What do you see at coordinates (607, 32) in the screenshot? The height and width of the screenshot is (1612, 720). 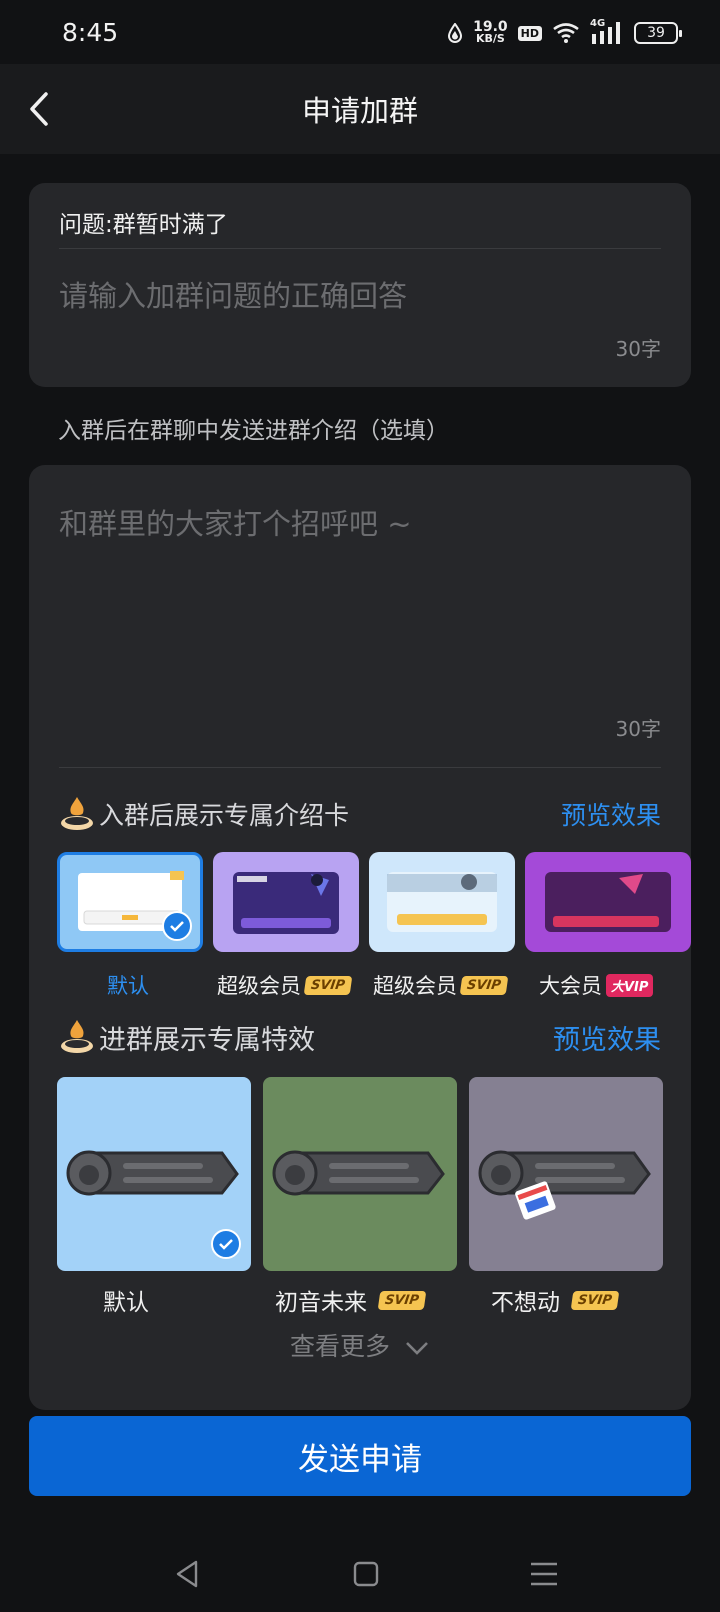 I see `cell-signal-icon: 4G` at bounding box center [607, 32].